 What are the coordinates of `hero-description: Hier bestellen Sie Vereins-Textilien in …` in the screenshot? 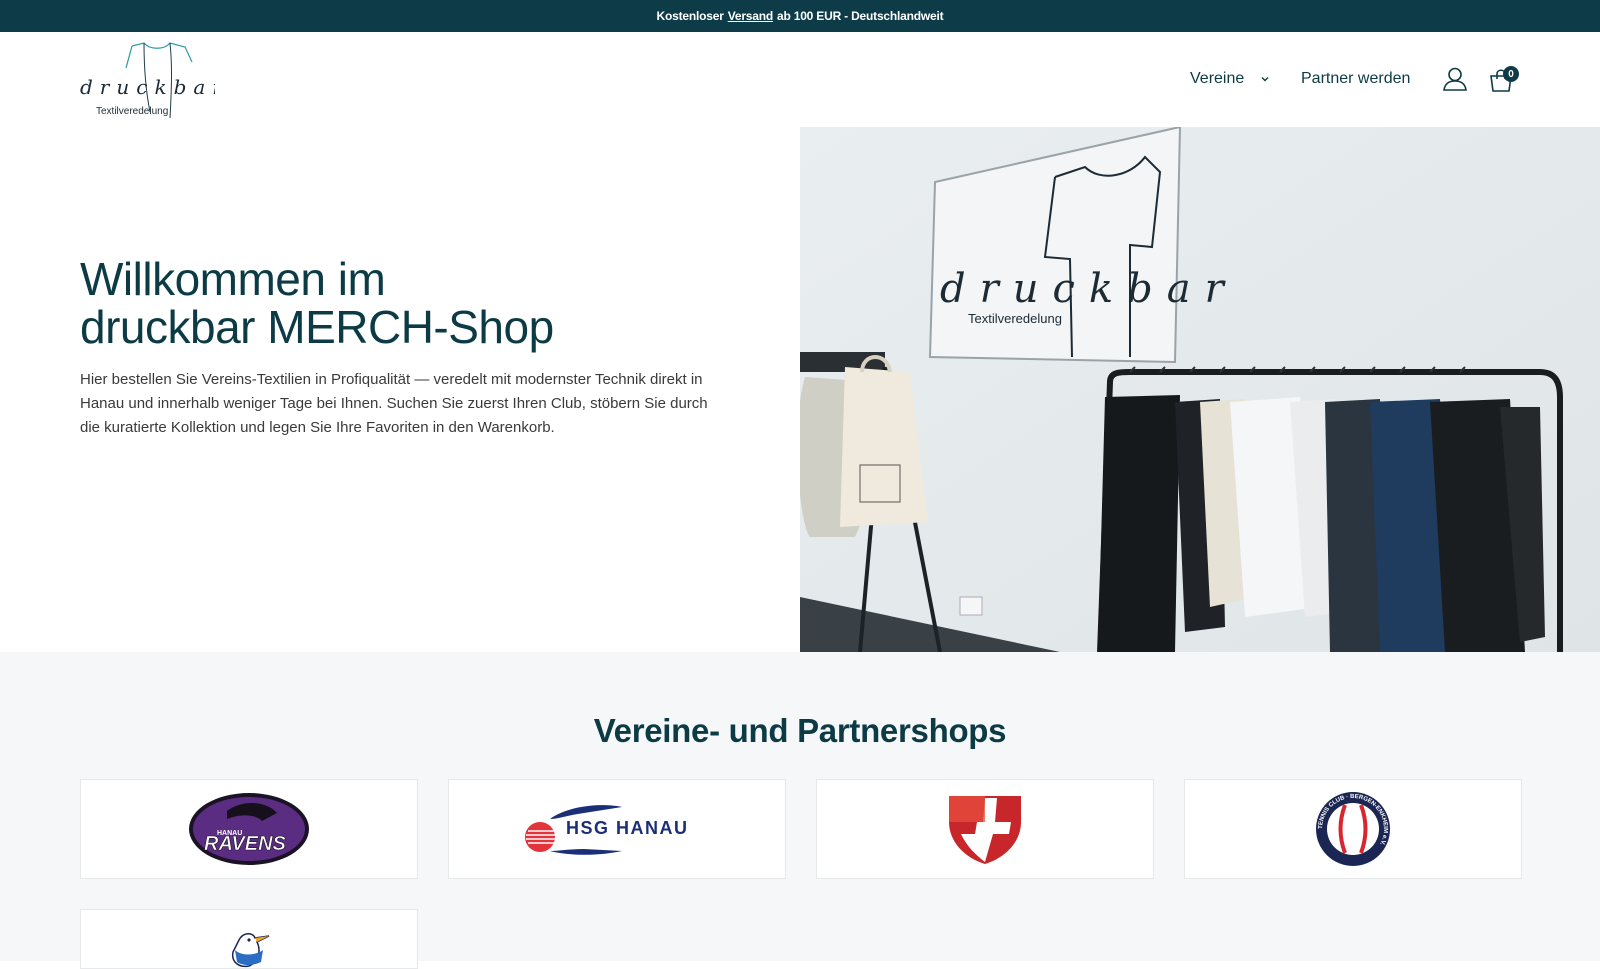 It's located at (394, 403).